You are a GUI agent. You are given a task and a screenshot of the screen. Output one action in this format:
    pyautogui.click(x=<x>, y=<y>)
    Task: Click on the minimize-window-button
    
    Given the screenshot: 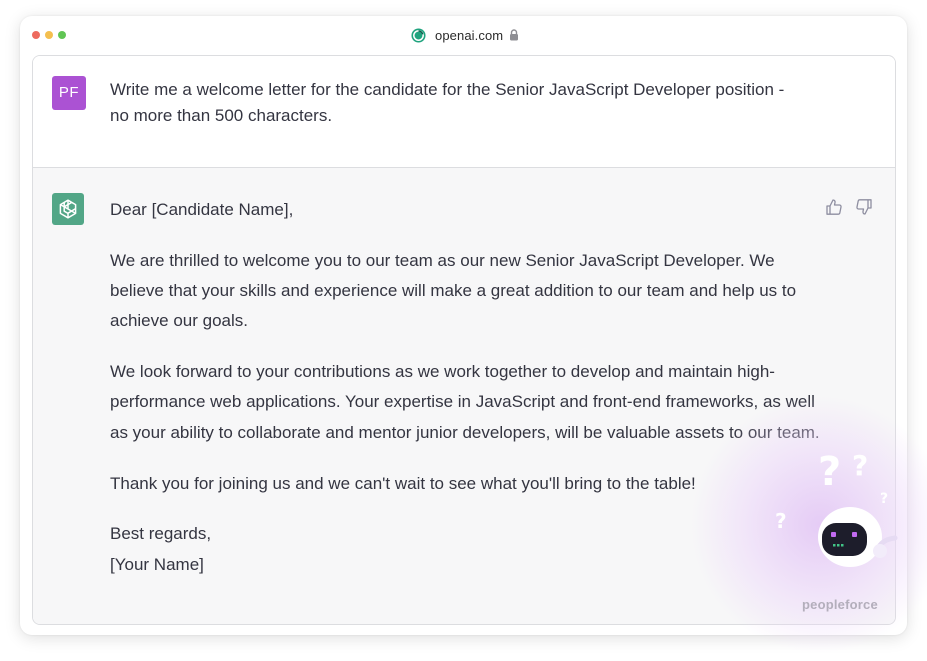 What is the action you would take?
    pyautogui.click(x=49, y=35)
    